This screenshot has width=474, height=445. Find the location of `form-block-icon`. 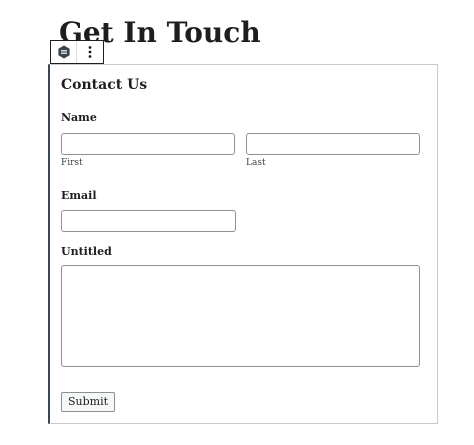

form-block-icon is located at coordinates (64, 52).